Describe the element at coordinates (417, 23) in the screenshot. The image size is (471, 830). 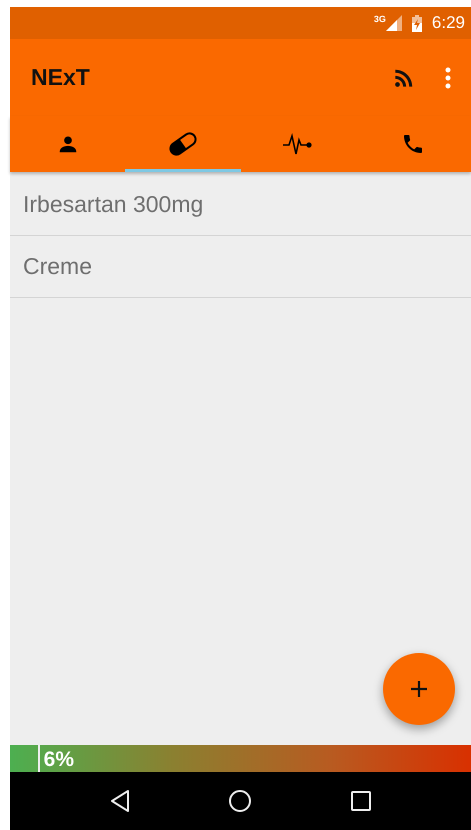
I see `battery-icon` at that location.